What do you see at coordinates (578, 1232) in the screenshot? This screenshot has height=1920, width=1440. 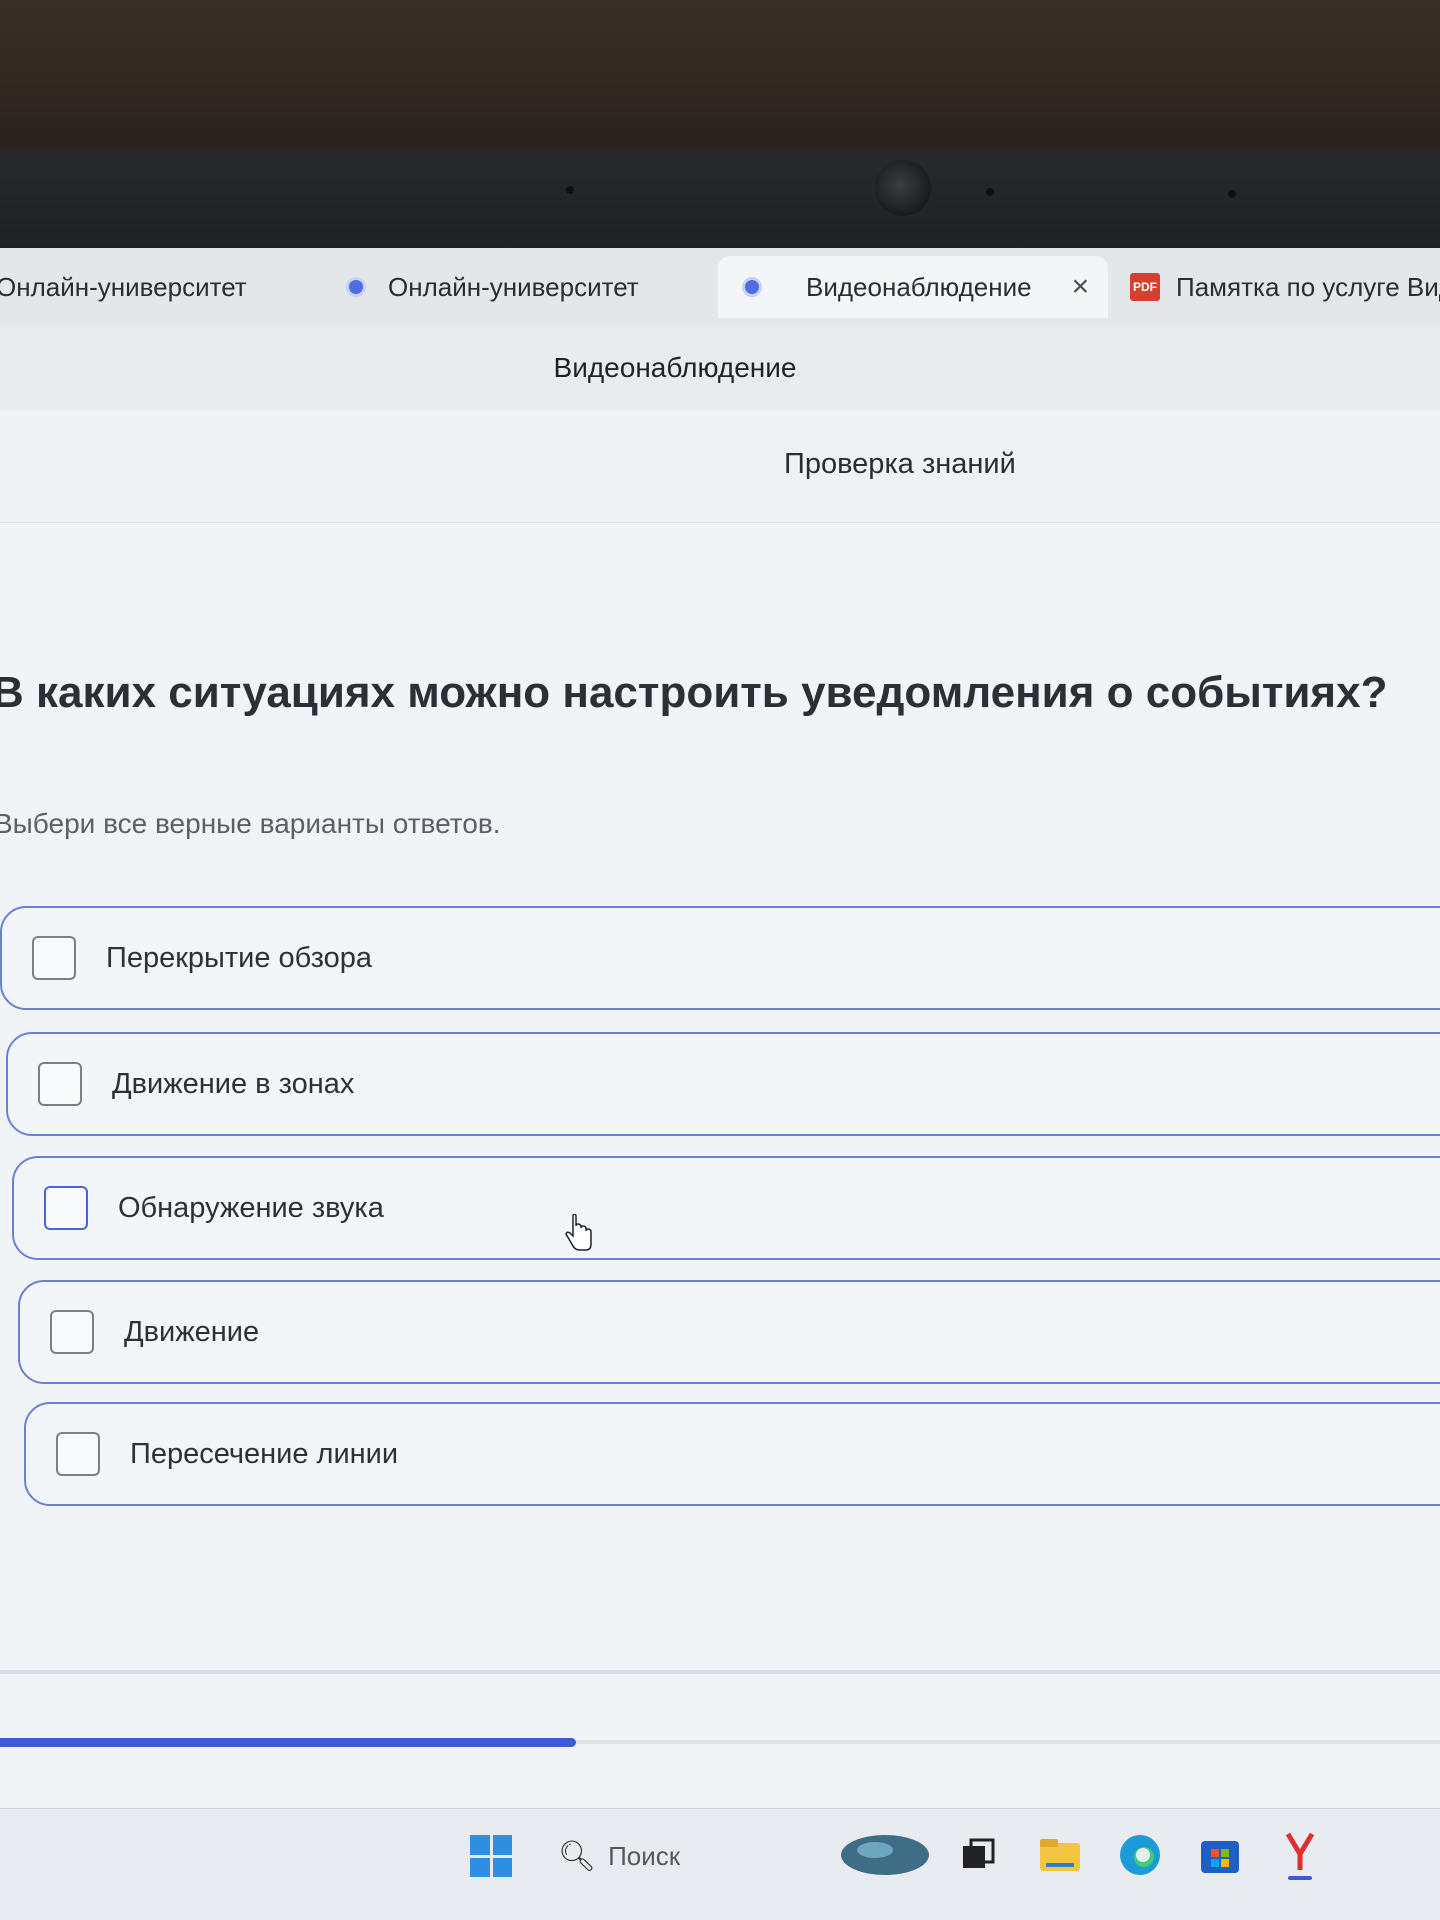 I see `hand-cursor-icon` at bounding box center [578, 1232].